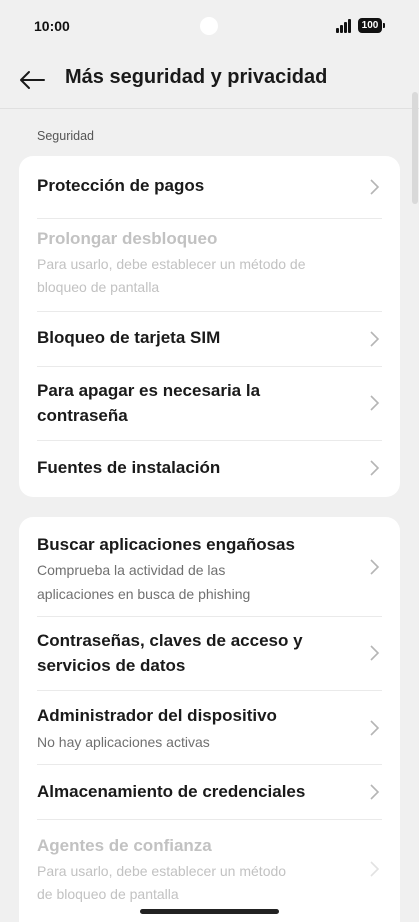 The image size is (419, 922). I want to click on item-credential-storage: Almacenamiento de credenciales, so click(209, 792).